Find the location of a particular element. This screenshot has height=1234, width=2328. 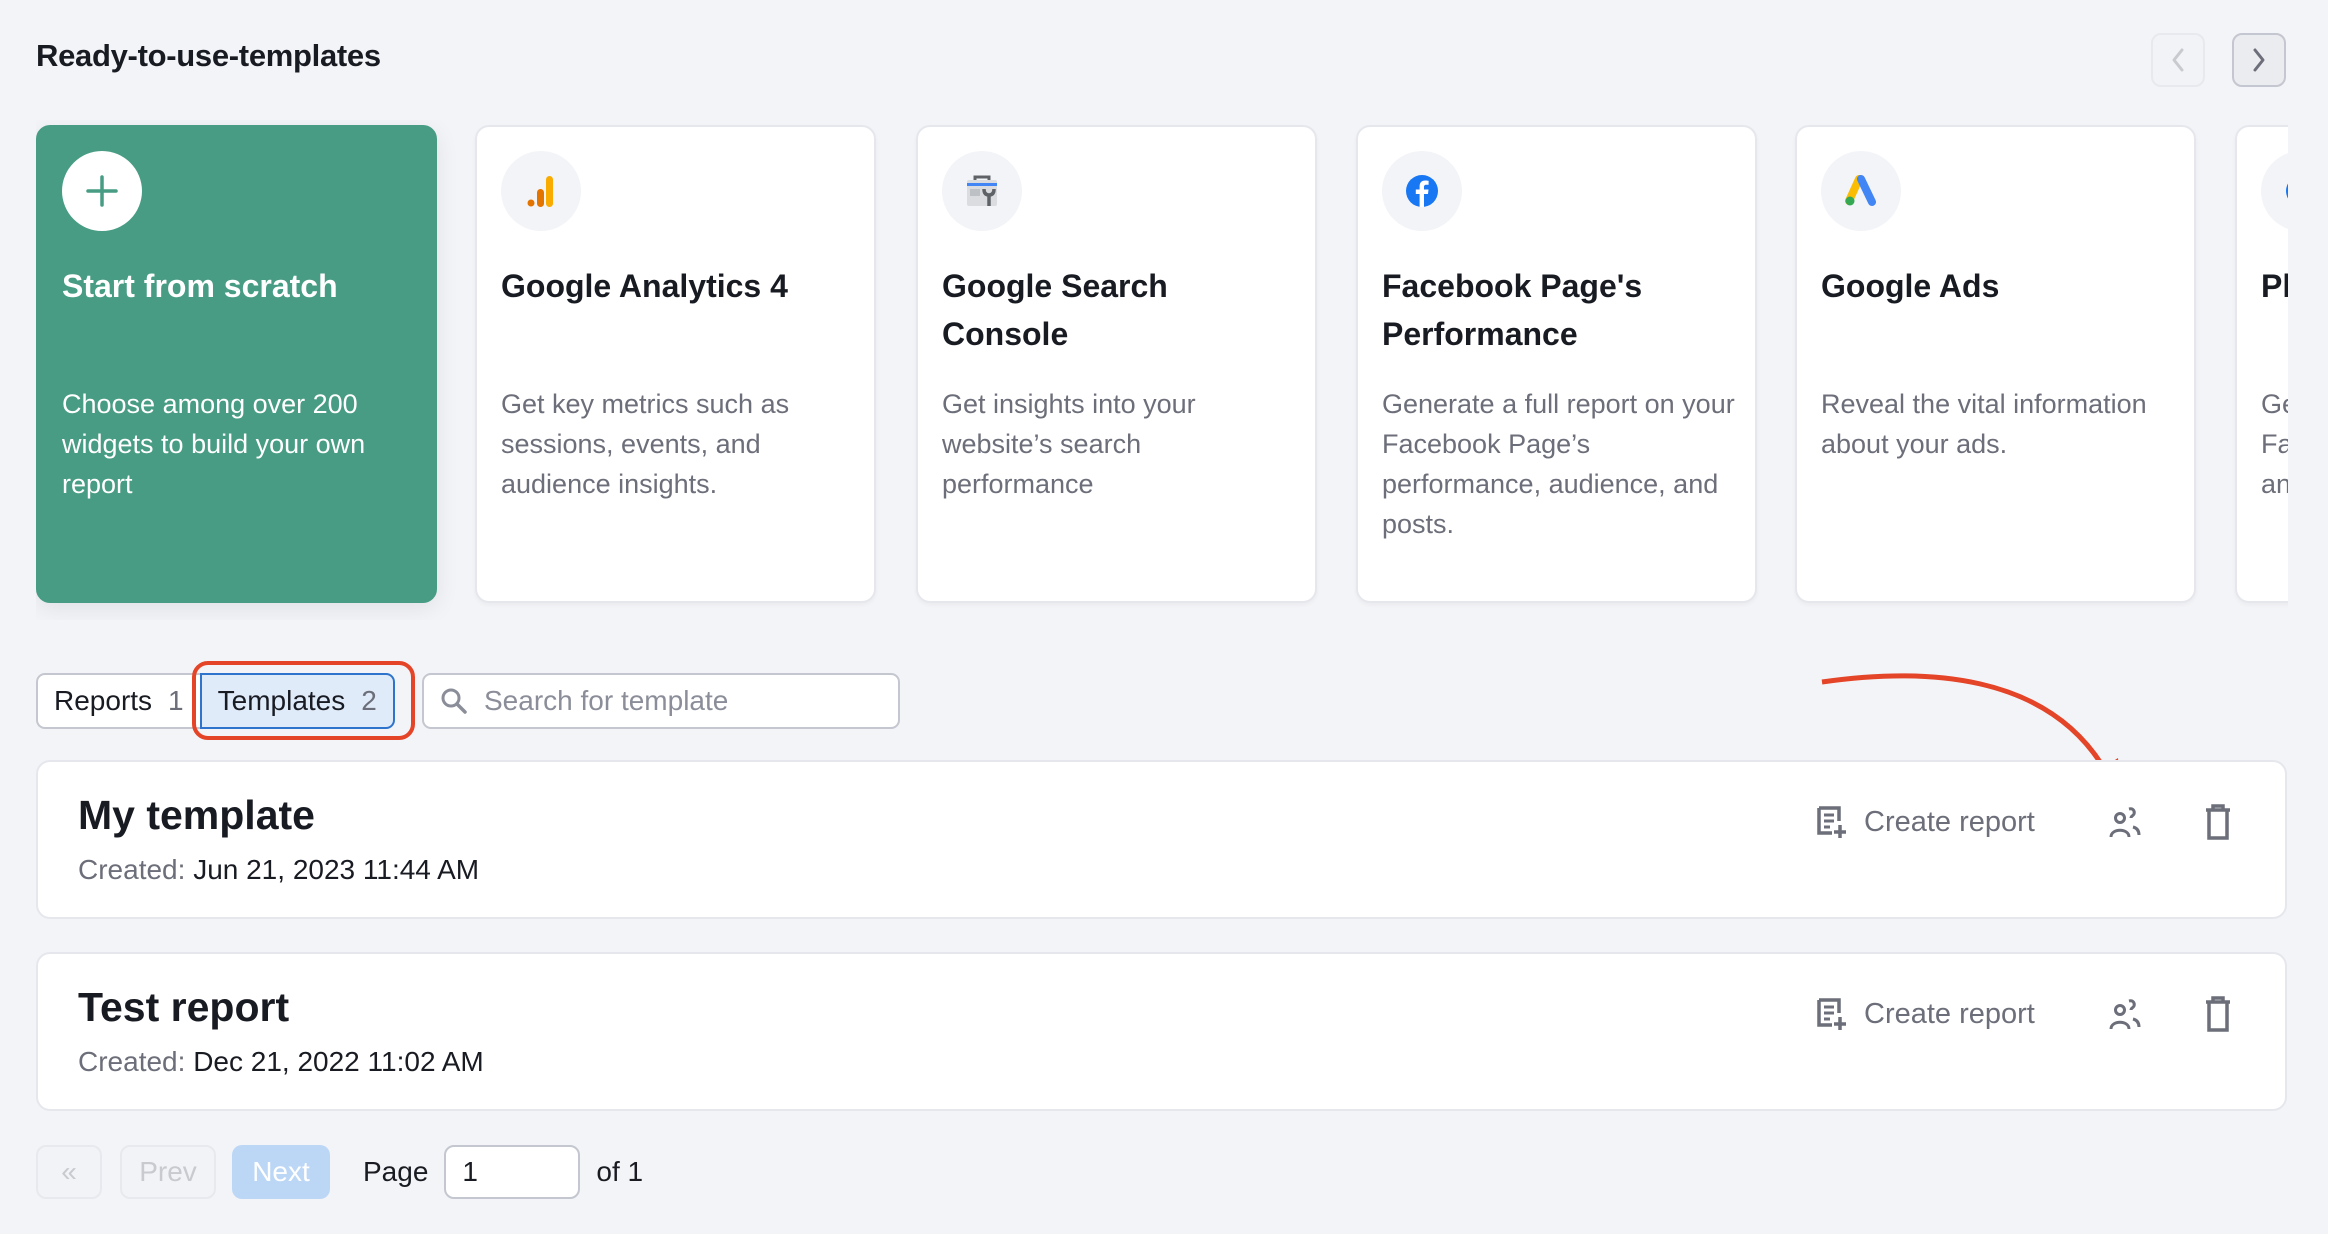

first-page-button: « is located at coordinates (69, 1172).